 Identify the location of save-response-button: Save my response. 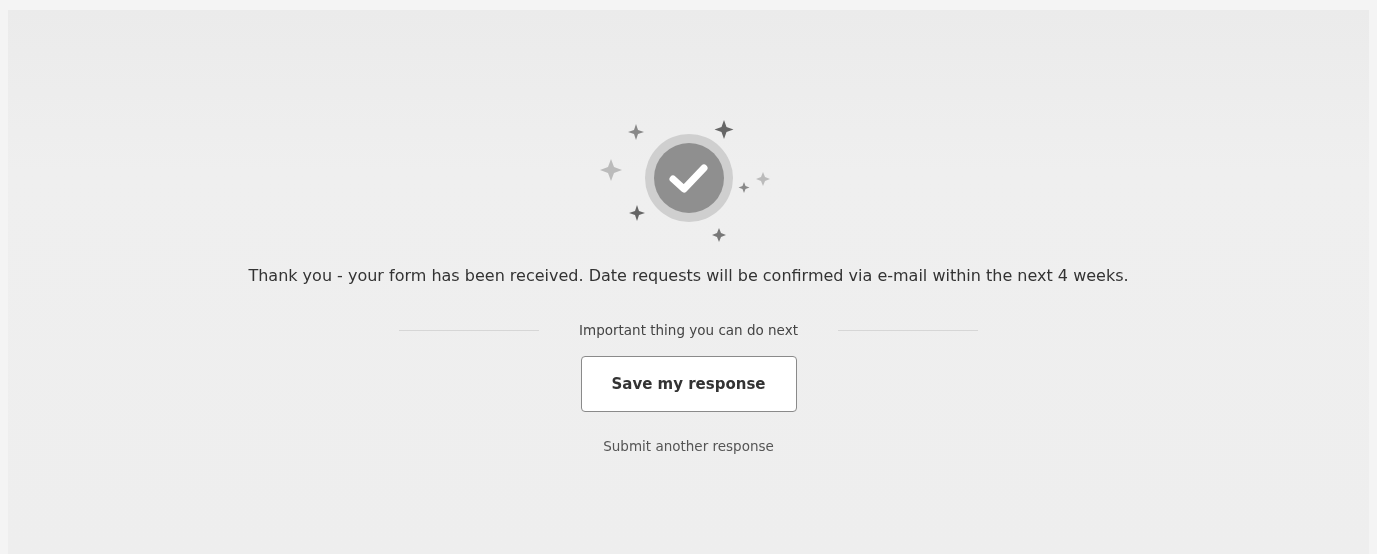
(688, 384).